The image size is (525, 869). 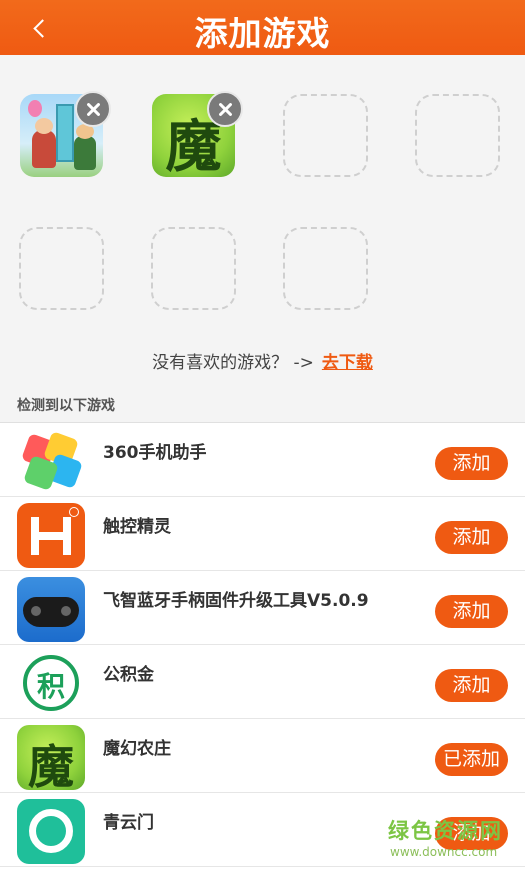 What do you see at coordinates (137, 749) in the screenshot?
I see `app-name: 魔幻农庄` at bounding box center [137, 749].